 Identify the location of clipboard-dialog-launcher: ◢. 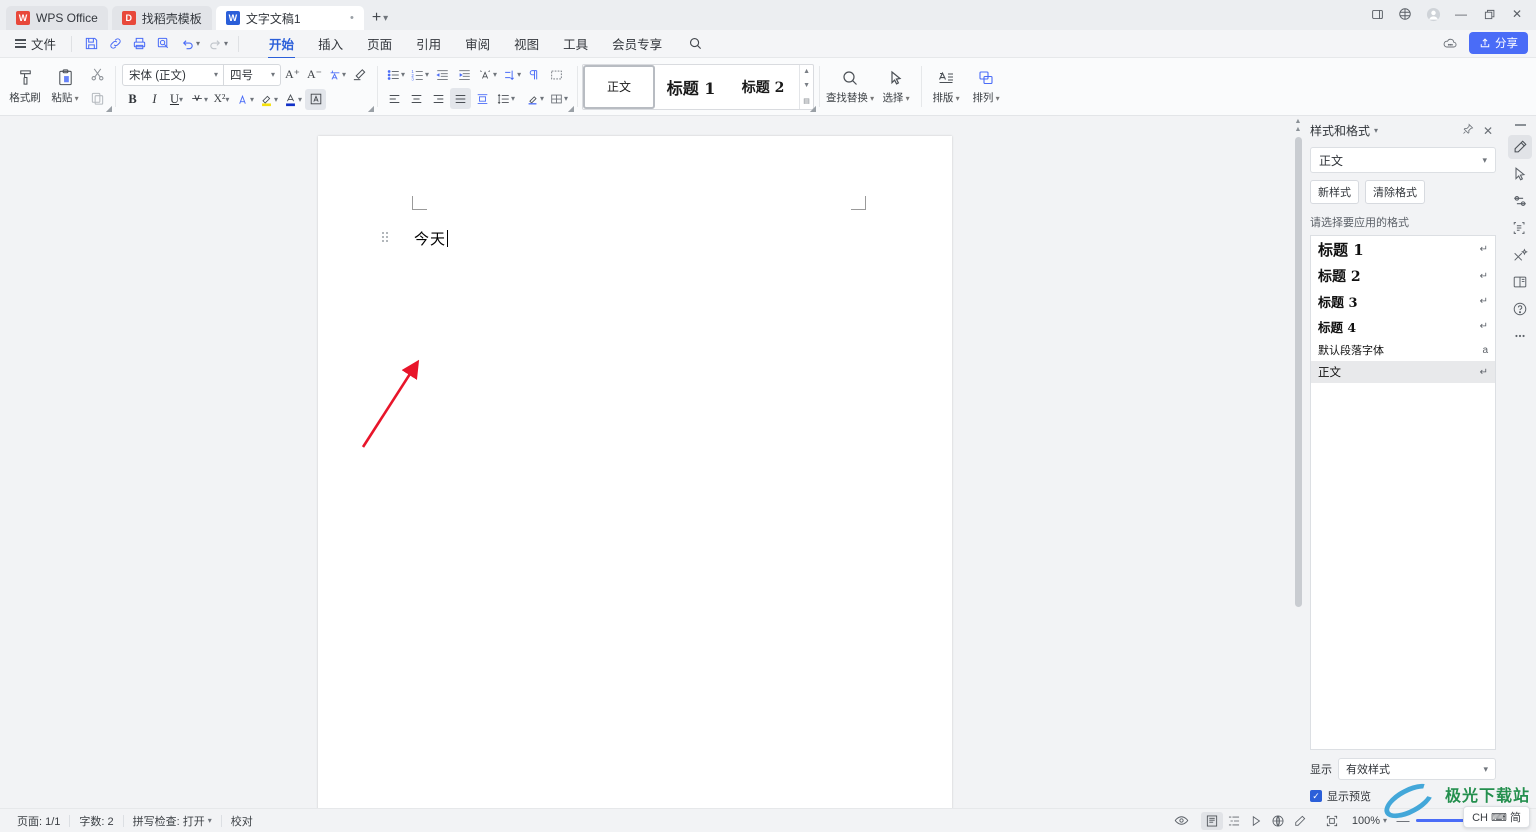
(109, 108).